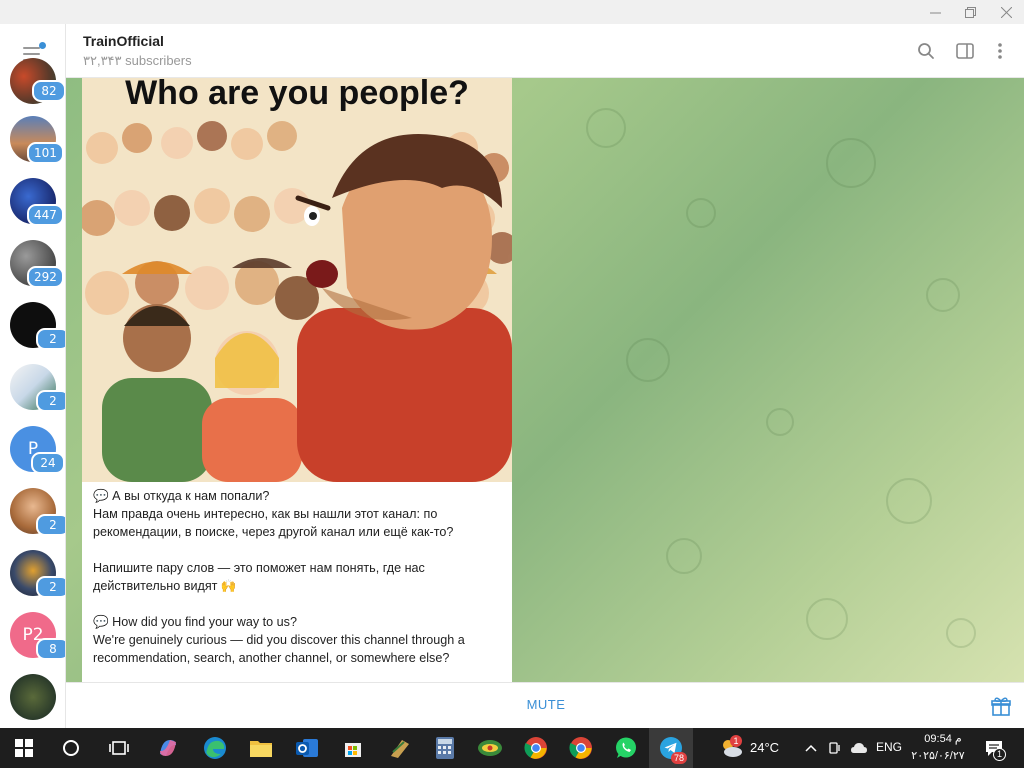 This screenshot has height=768, width=1024. What do you see at coordinates (970, 12) in the screenshot?
I see `restore-icon` at bounding box center [970, 12].